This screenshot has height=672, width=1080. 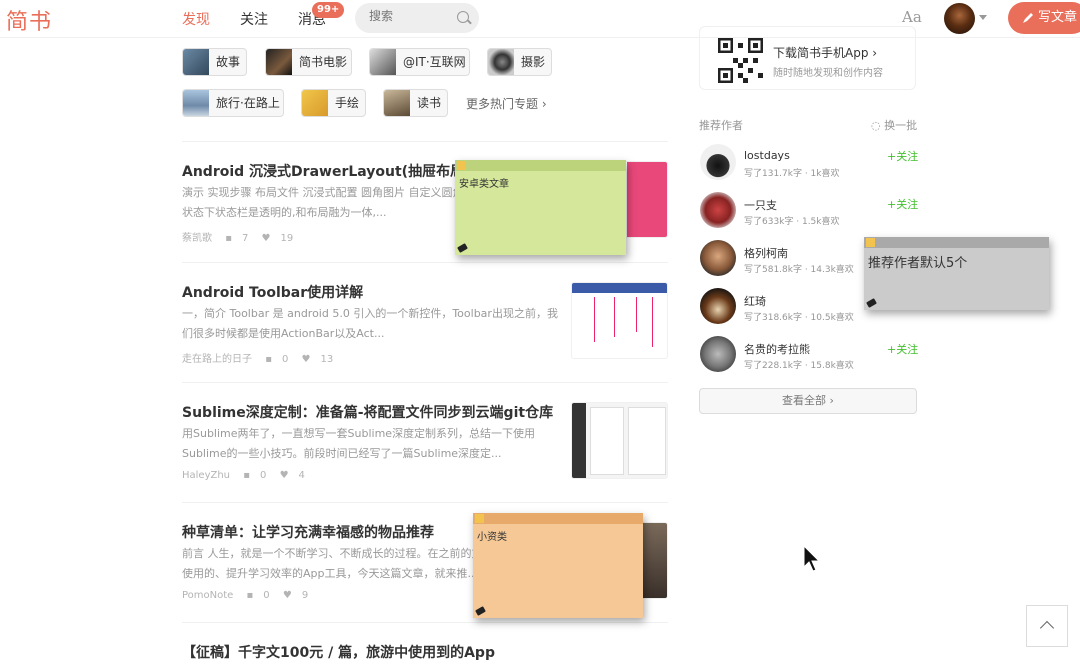 I want to click on topic-drawing: 手绘, so click(x=333, y=103).